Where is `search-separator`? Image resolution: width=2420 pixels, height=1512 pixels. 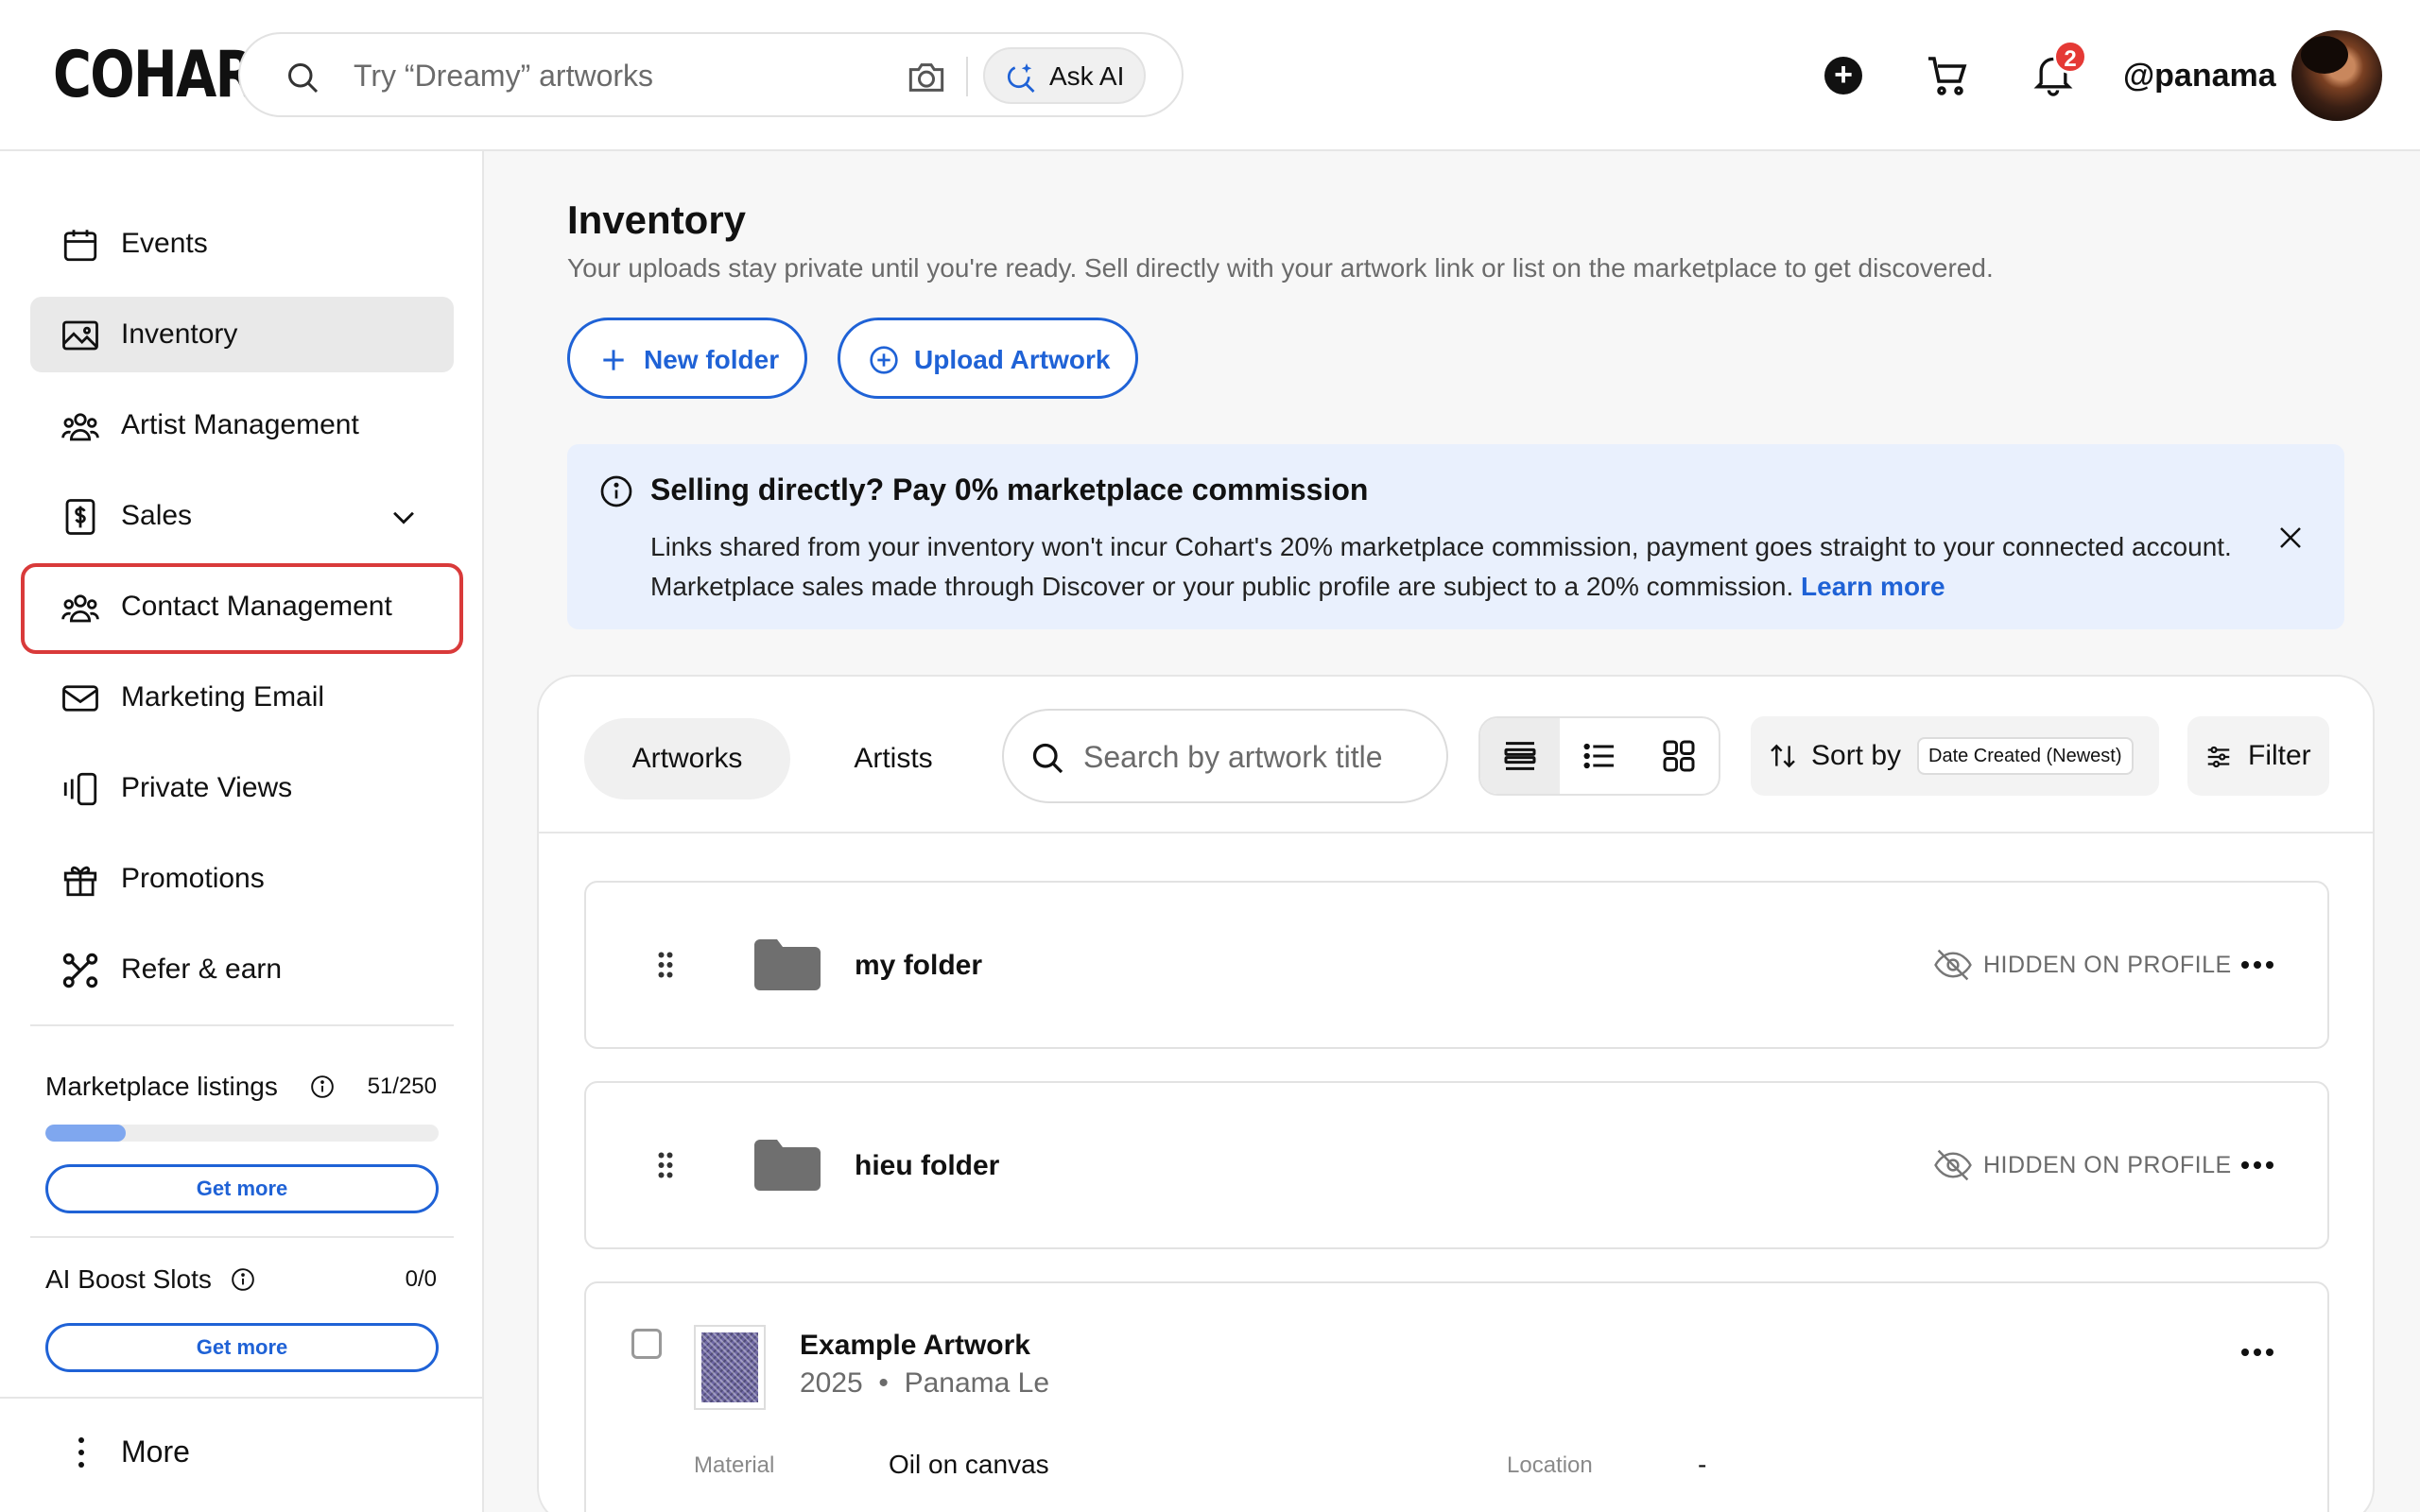 search-separator is located at coordinates (967, 76).